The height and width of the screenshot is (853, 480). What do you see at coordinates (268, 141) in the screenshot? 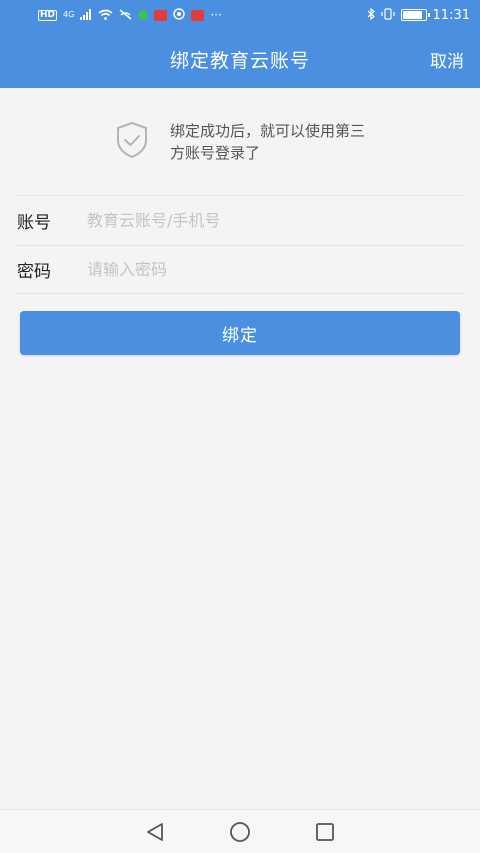
I see `notice-text: 绑定成功后，就可以使用第三方账号登录了` at bounding box center [268, 141].